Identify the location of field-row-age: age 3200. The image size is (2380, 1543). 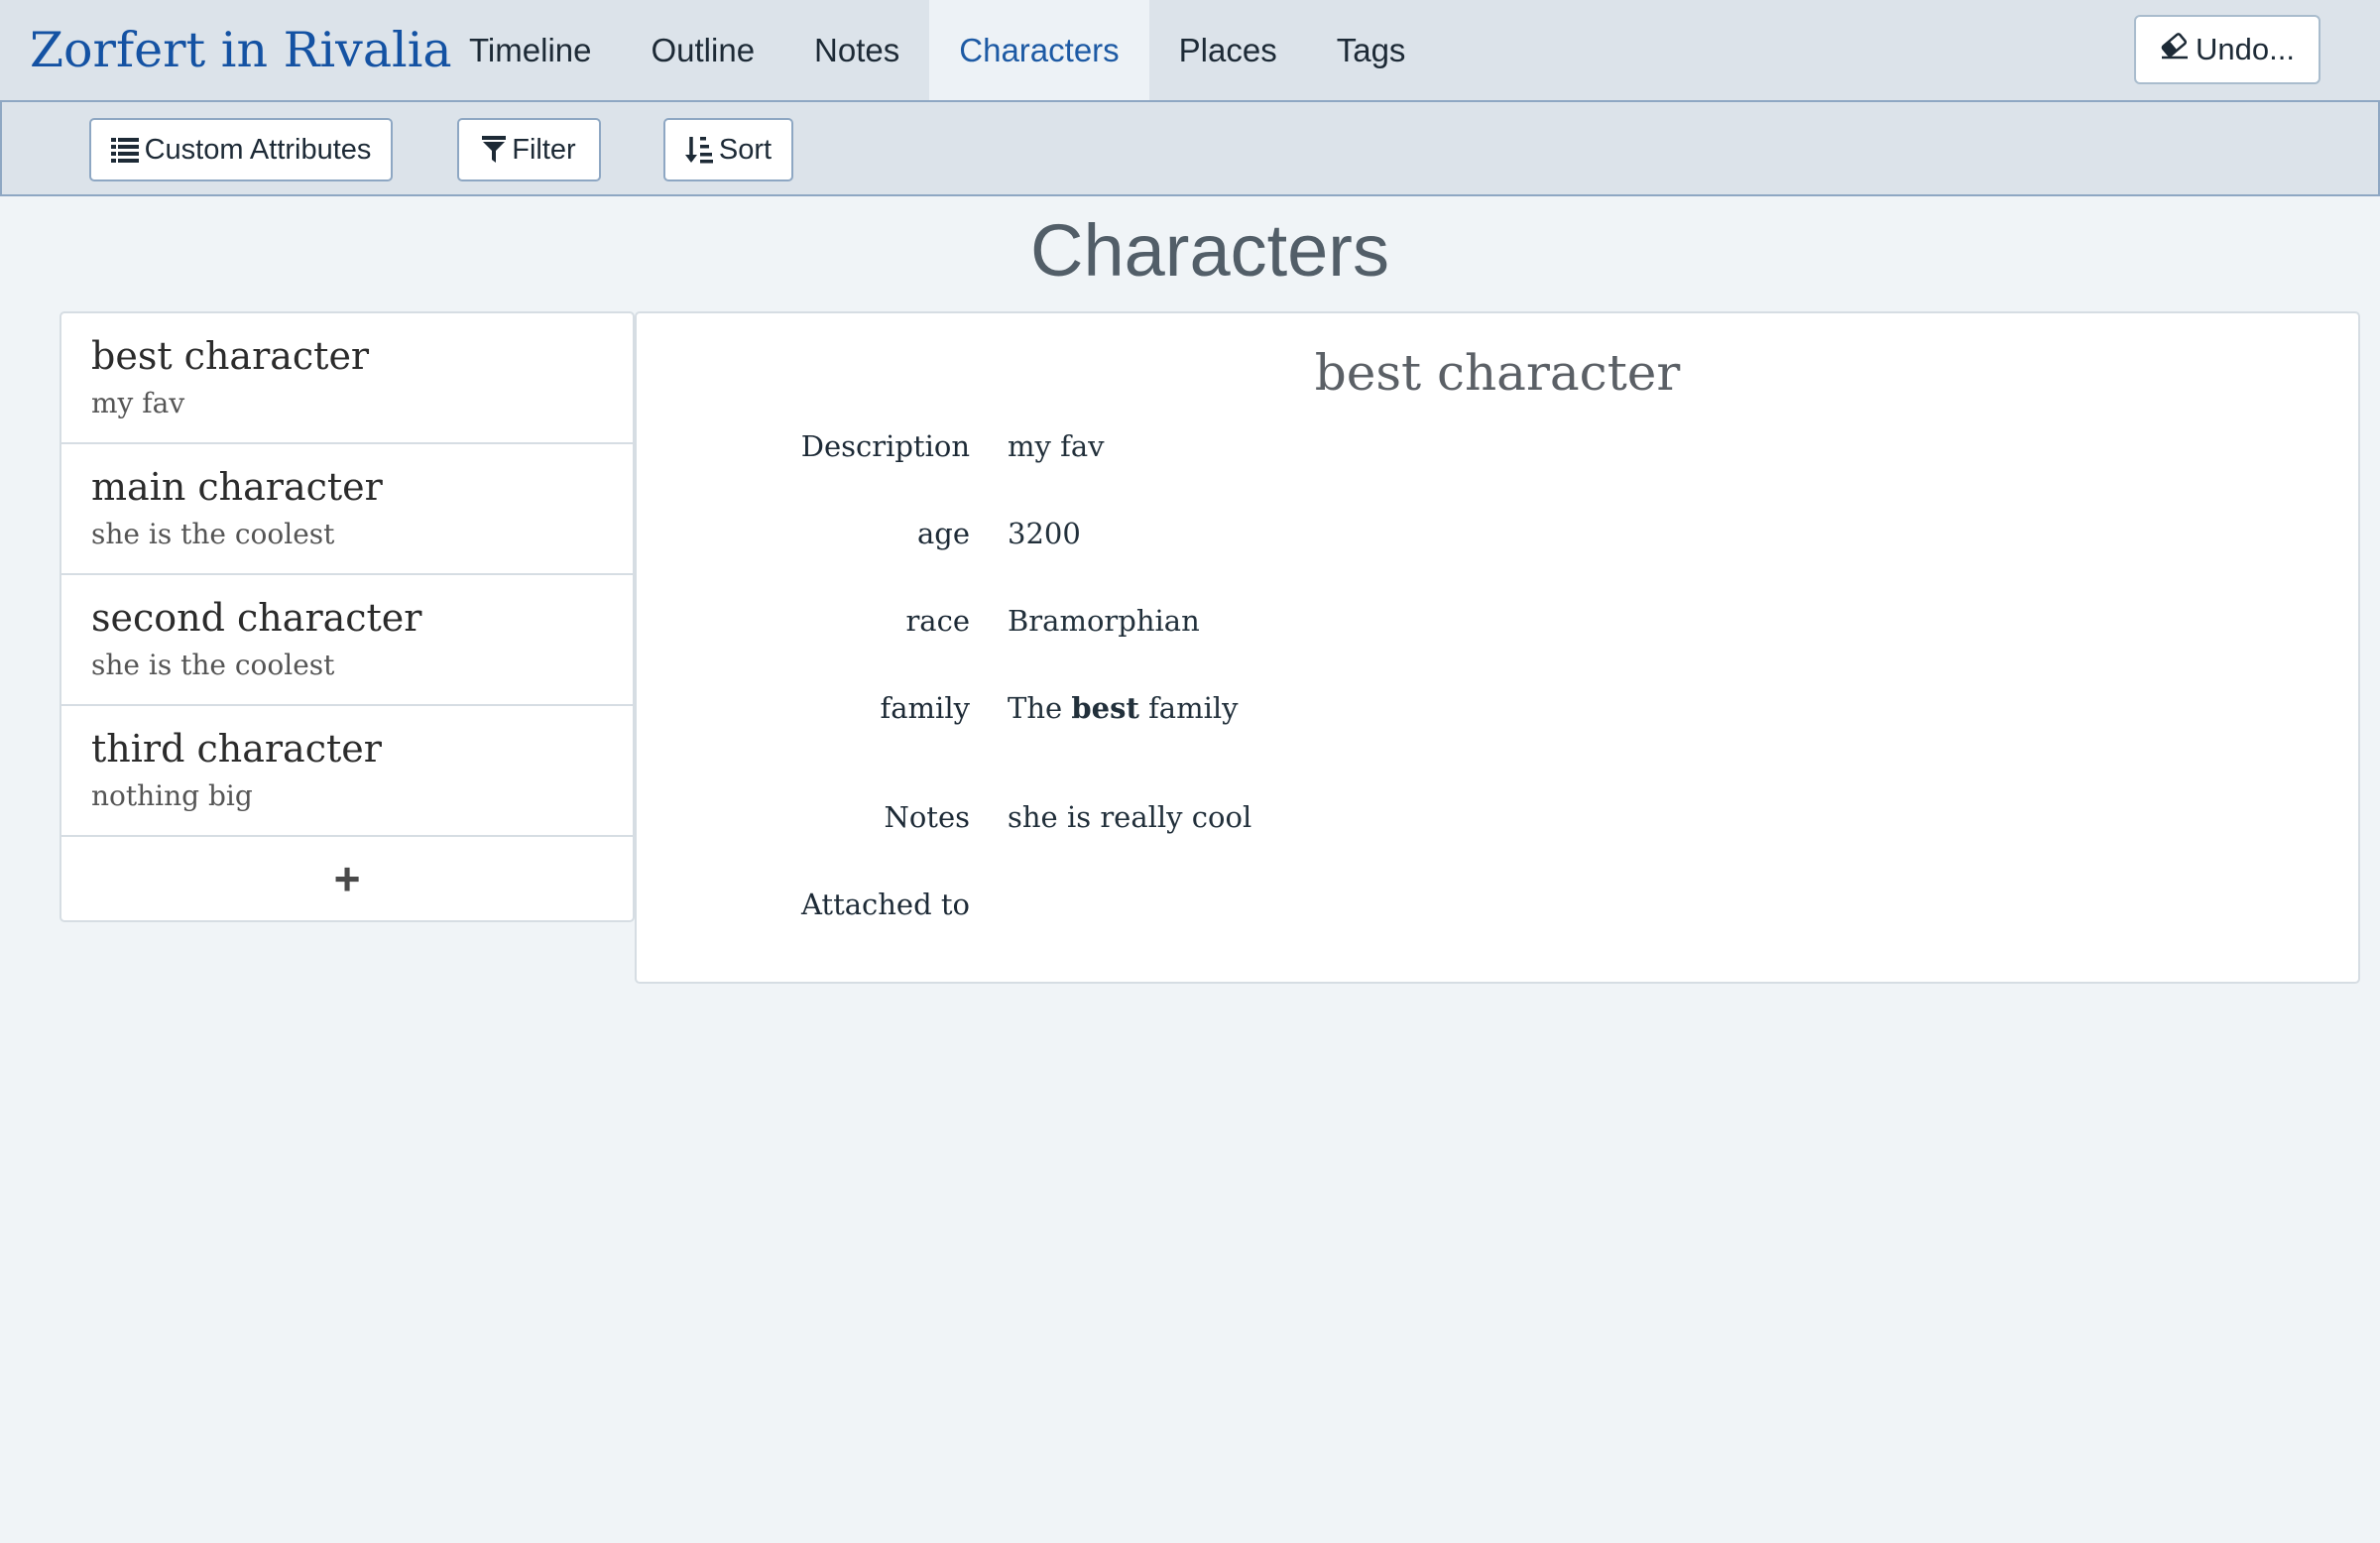
(1497, 533).